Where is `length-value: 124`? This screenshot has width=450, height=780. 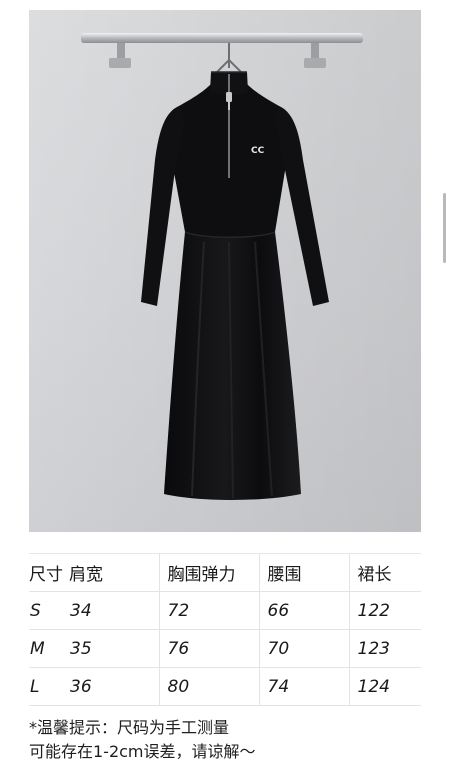
length-value: 124 is located at coordinates (384, 686).